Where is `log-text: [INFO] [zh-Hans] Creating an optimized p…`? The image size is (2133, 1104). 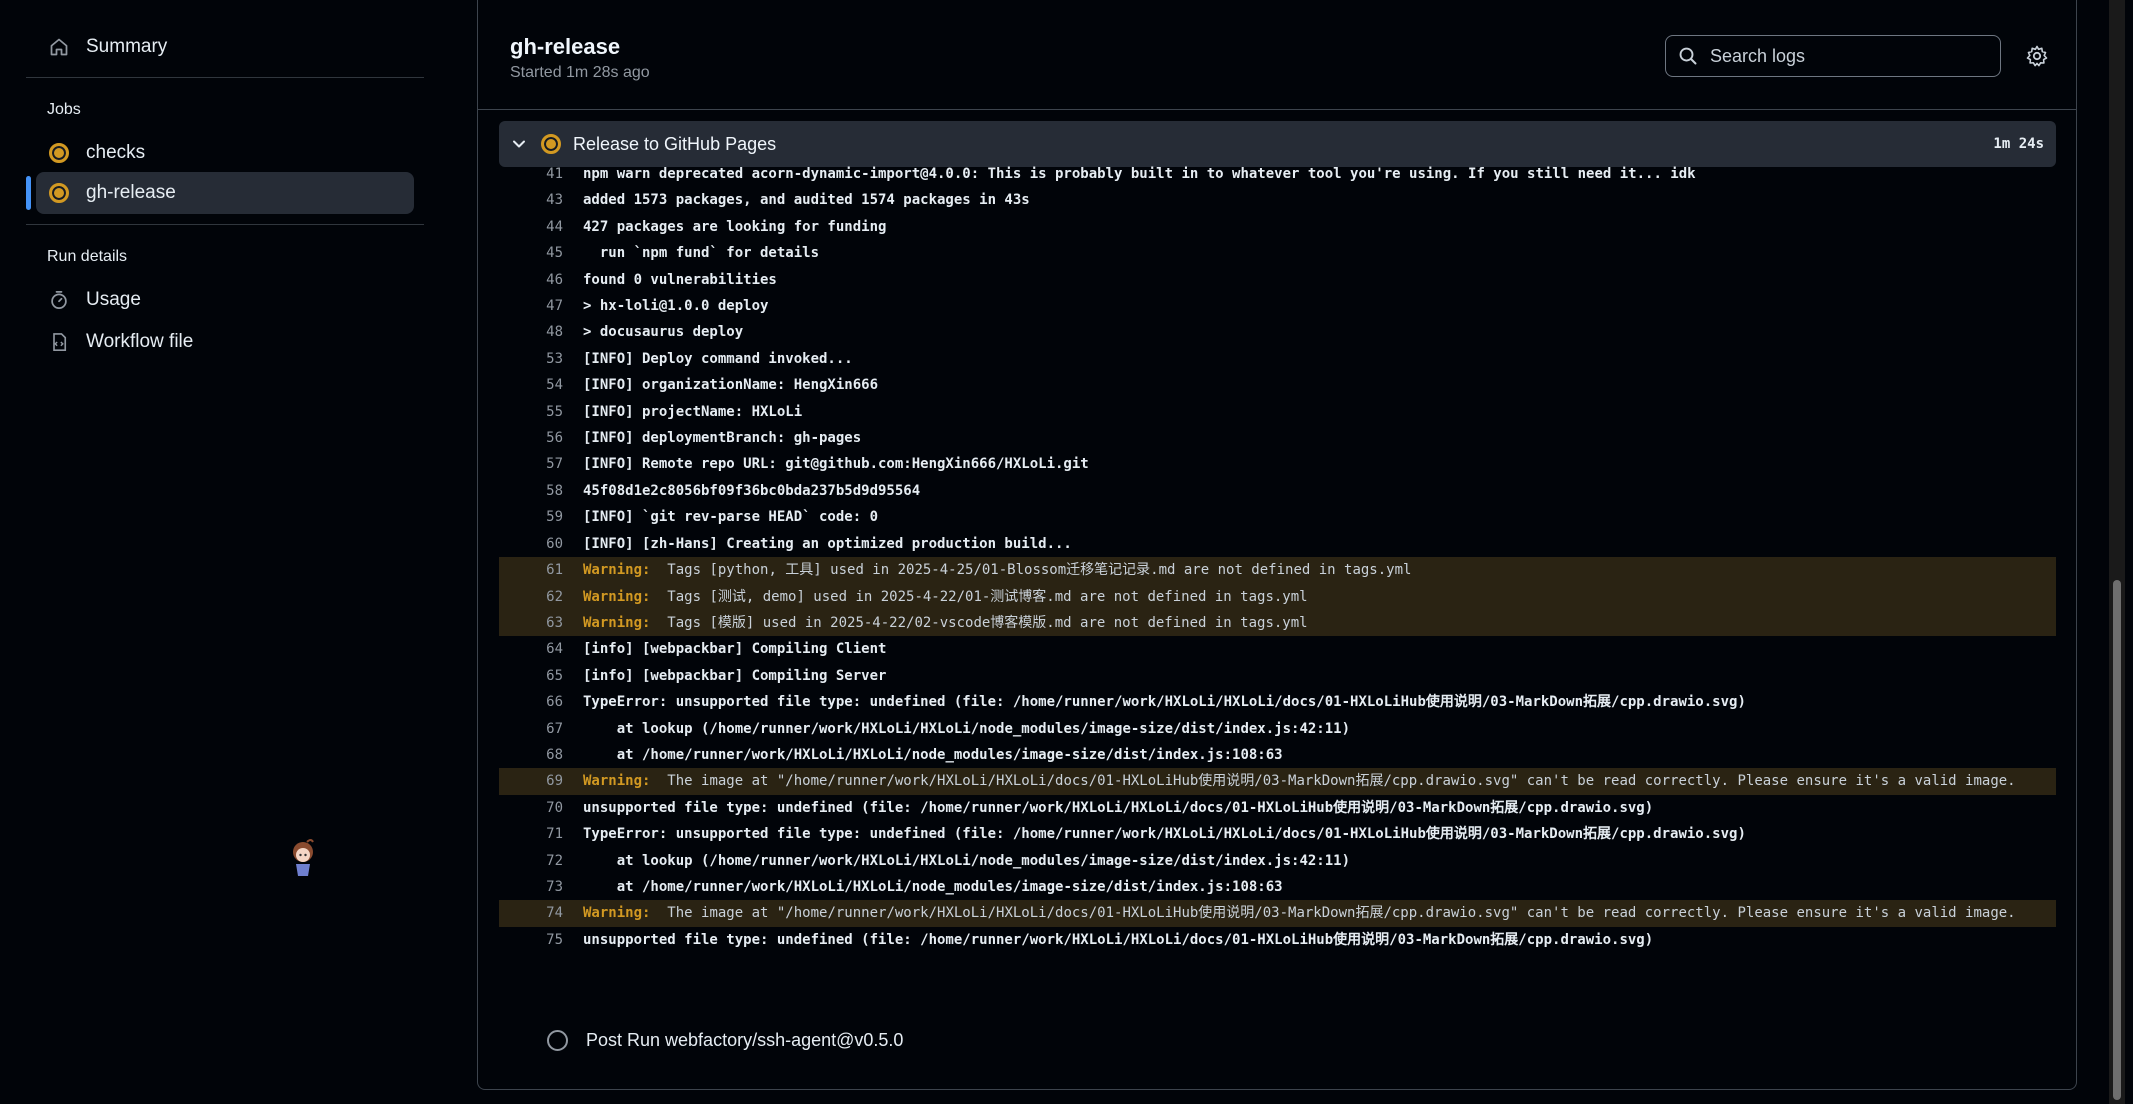
log-text: [INFO] [zh-Hans] Creating an optimized p… is located at coordinates (827, 543).